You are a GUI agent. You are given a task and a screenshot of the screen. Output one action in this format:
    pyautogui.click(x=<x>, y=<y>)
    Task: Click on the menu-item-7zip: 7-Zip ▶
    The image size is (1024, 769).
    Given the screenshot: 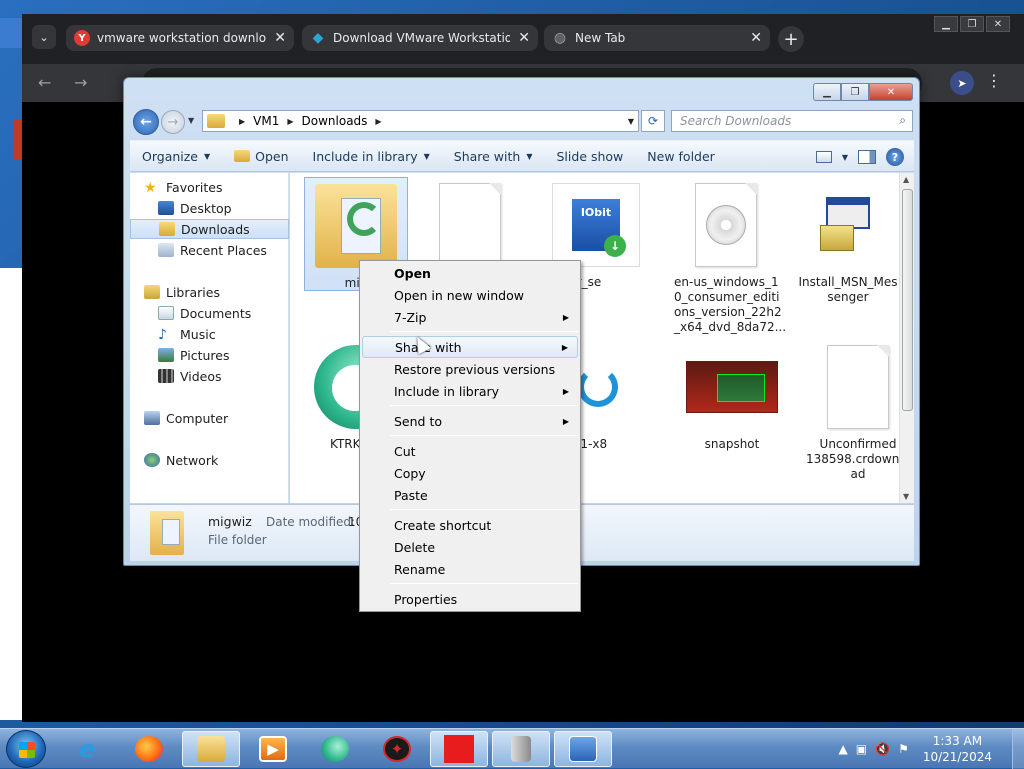 What is the action you would take?
    pyautogui.click(x=470, y=317)
    